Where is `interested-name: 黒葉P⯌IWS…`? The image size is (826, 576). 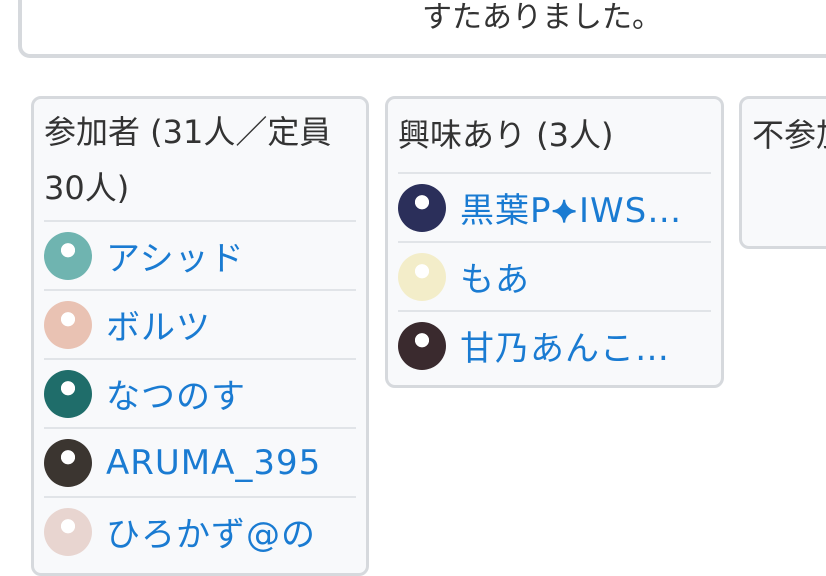 interested-name: 黒葉P⯌IWS… is located at coordinates (571, 207).